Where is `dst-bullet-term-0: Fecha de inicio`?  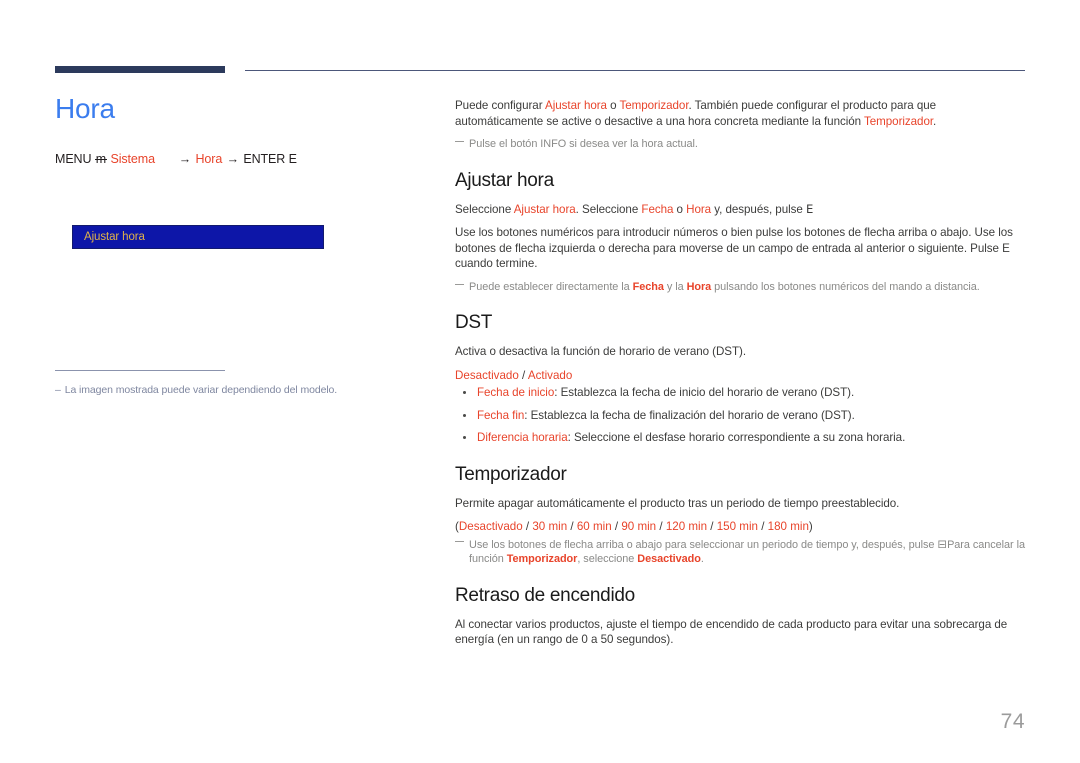 dst-bullet-term-0: Fecha de inicio is located at coordinates (516, 392).